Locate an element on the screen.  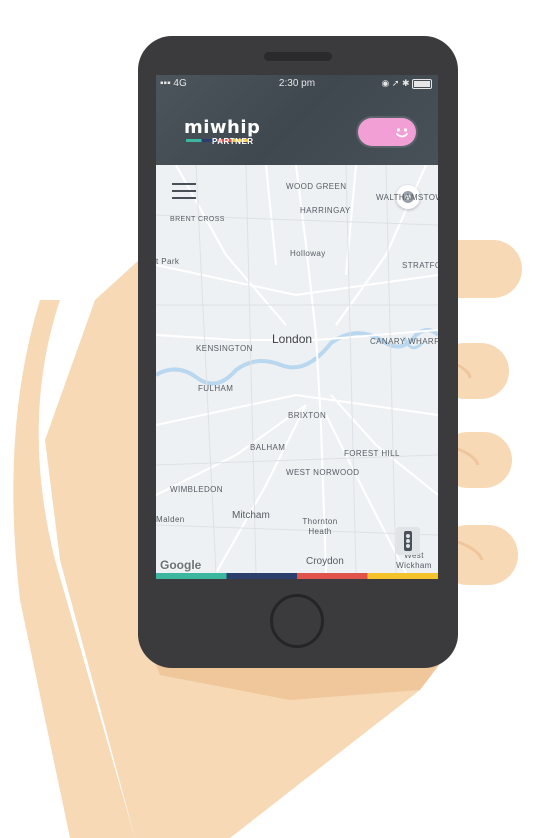
map-label: BRIXTON is located at coordinates (307, 415).